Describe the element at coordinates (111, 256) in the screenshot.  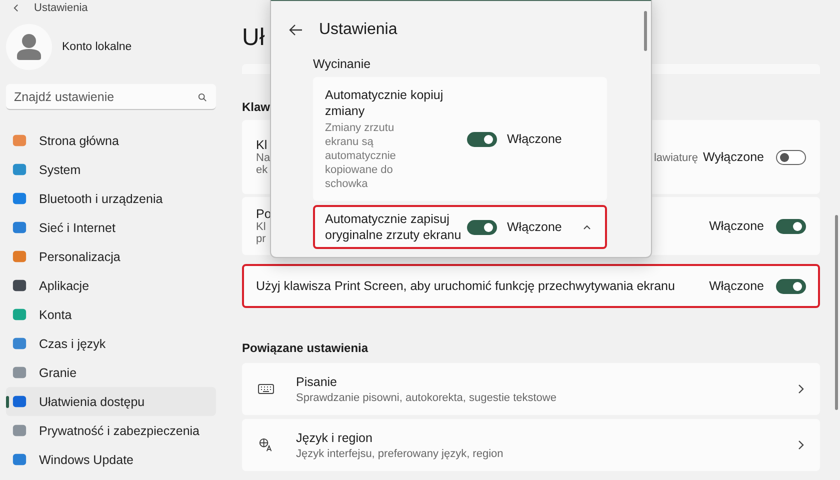
I see `sidebar-item: Personalizacja` at that location.